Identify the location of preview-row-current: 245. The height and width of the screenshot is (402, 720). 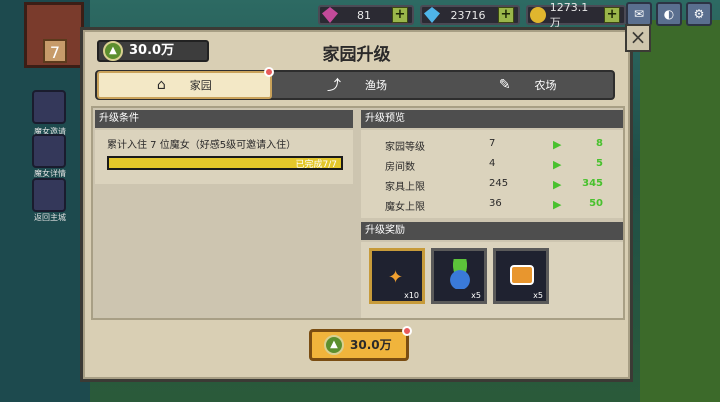
(499, 183).